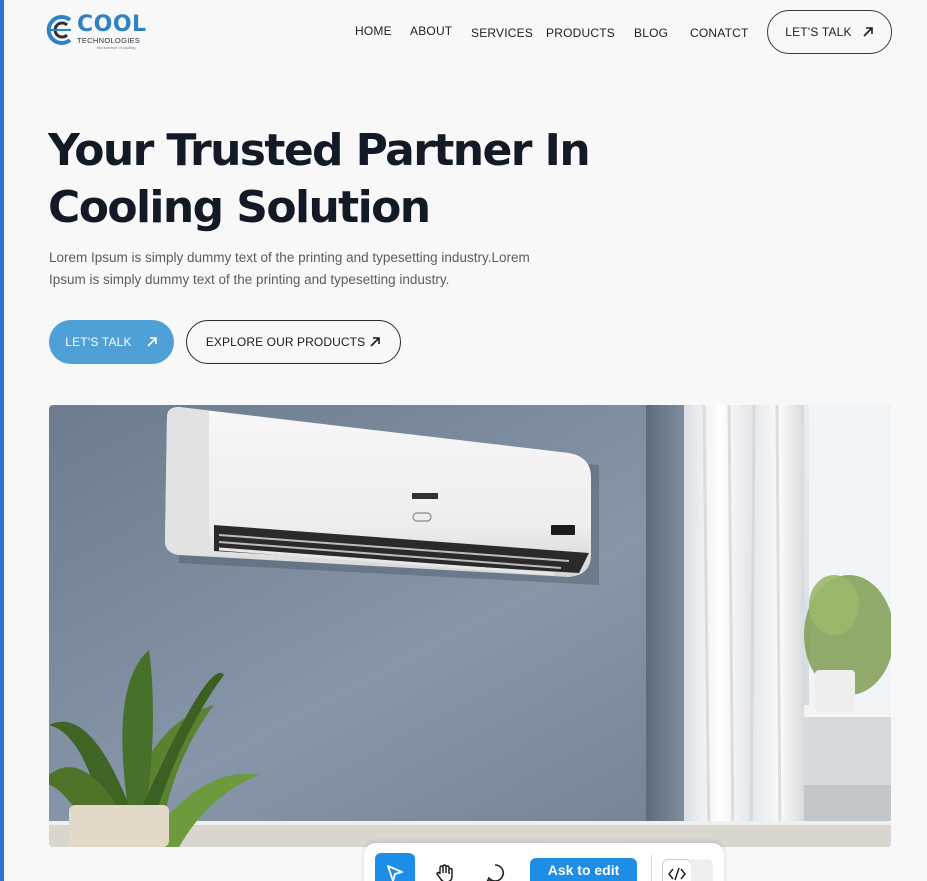 Image resolution: width=927 pixels, height=881 pixels. I want to click on code-view-button, so click(677, 870).